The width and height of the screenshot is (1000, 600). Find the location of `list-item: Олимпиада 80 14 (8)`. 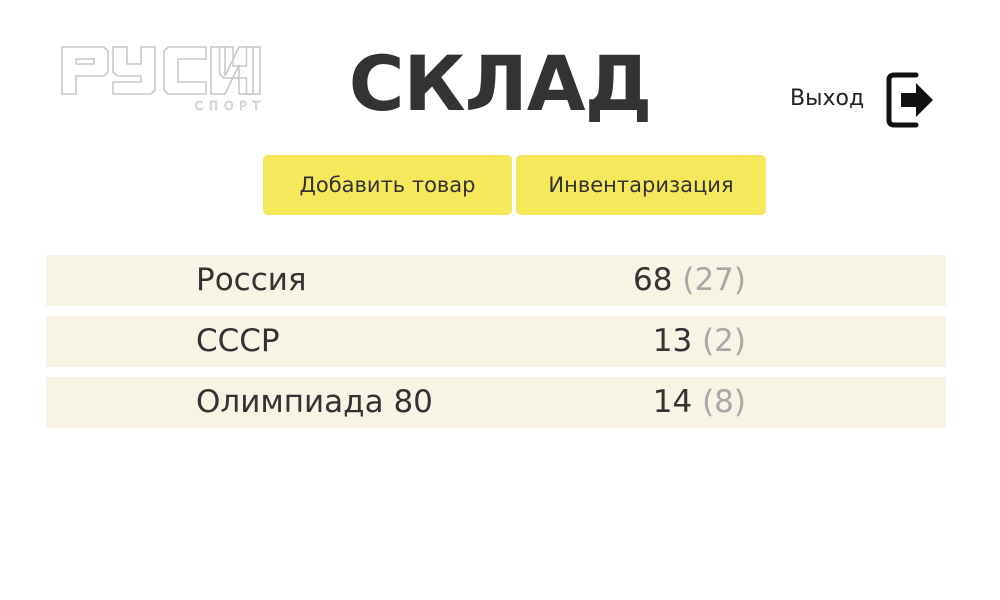

list-item: Олимпиада 80 14 (8) is located at coordinates (496, 402).